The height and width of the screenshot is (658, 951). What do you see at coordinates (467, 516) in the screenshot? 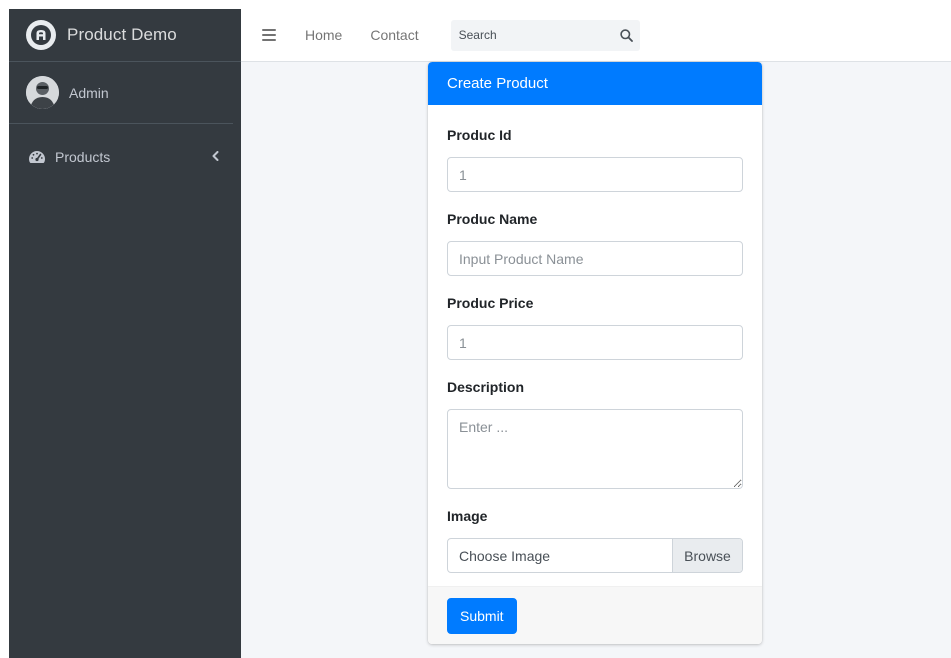
I see `image-label: Image` at bounding box center [467, 516].